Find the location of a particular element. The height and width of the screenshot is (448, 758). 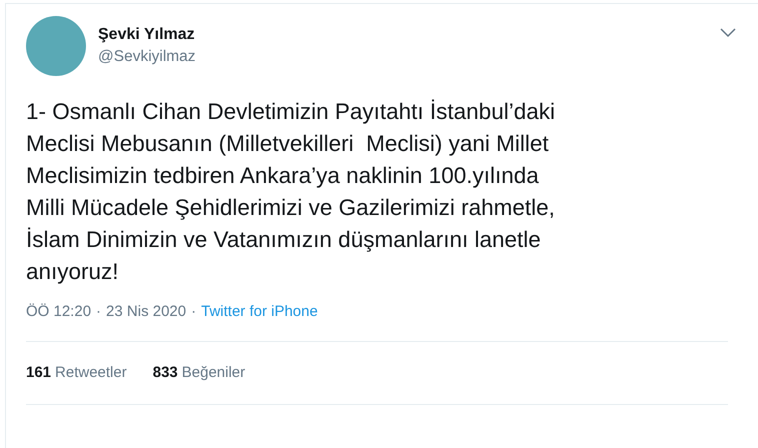

chevron-down-icon is located at coordinates (728, 33).